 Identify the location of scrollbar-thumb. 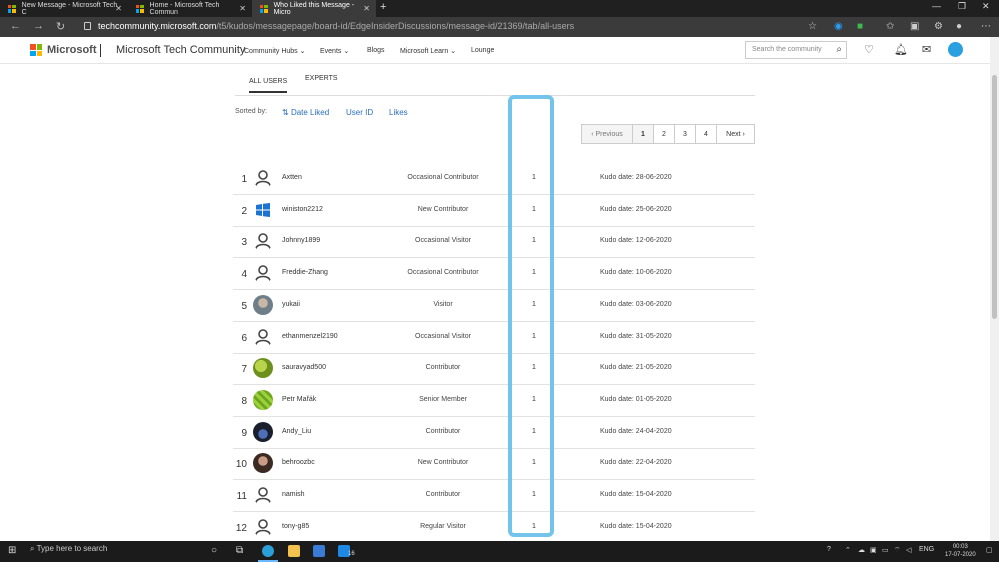
(994, 197).